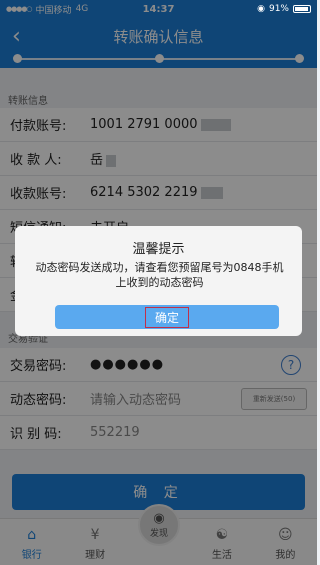 Image resolution: width=320 pixels, height=565 pixels. I want to click on dialog-ok-label: 确定, so click(166, 317).